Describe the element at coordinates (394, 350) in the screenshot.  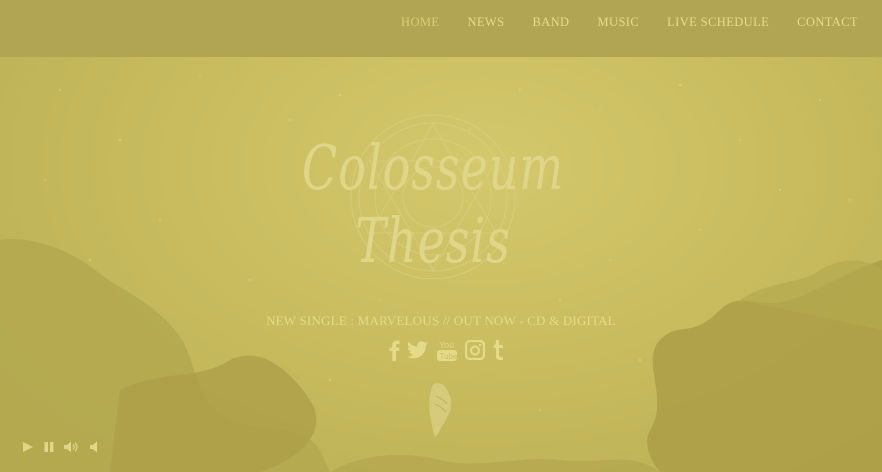
I see `facebook-icon` at that location.